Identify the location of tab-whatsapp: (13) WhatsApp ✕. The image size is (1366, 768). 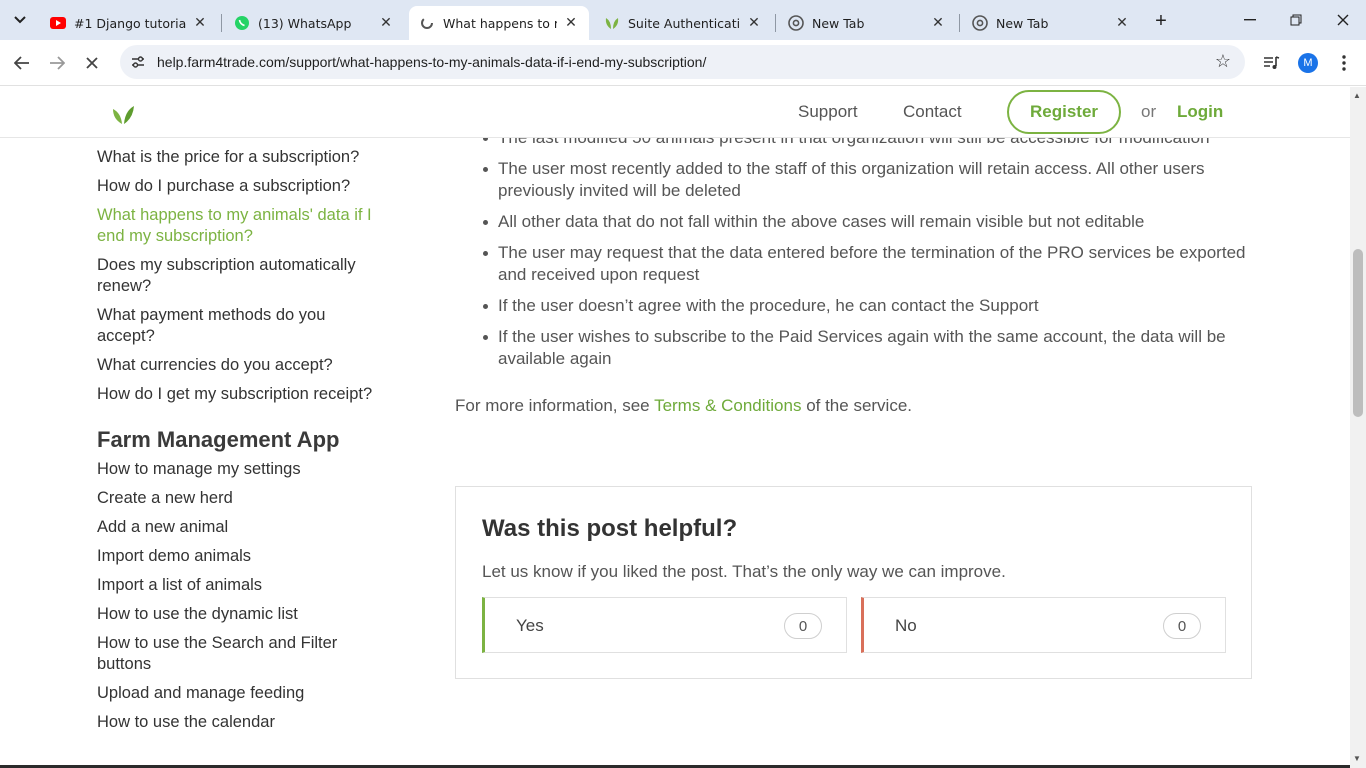
(314, 23).